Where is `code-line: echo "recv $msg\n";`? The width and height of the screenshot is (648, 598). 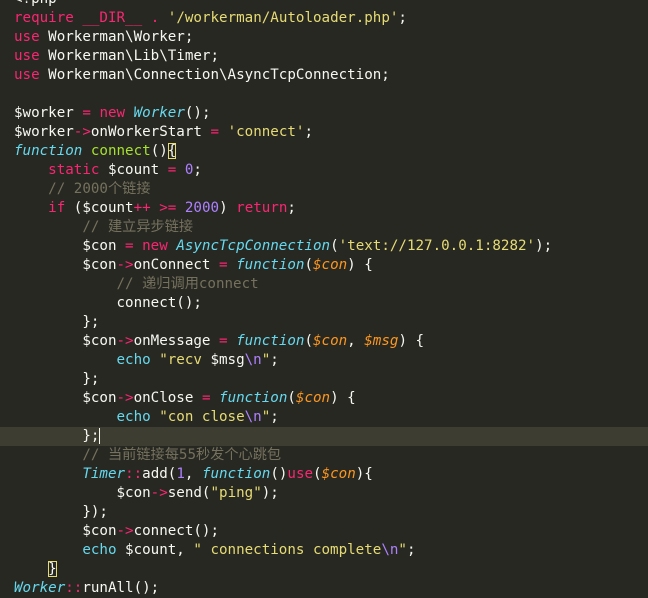 code-line: echo "recv $msg\n"; is located at coordinates (324, 360).